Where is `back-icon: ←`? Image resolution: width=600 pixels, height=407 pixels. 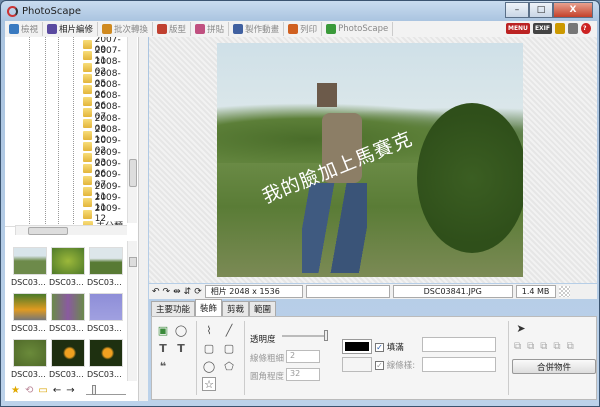 back-icon: ← is located at coordinates (57, 390).